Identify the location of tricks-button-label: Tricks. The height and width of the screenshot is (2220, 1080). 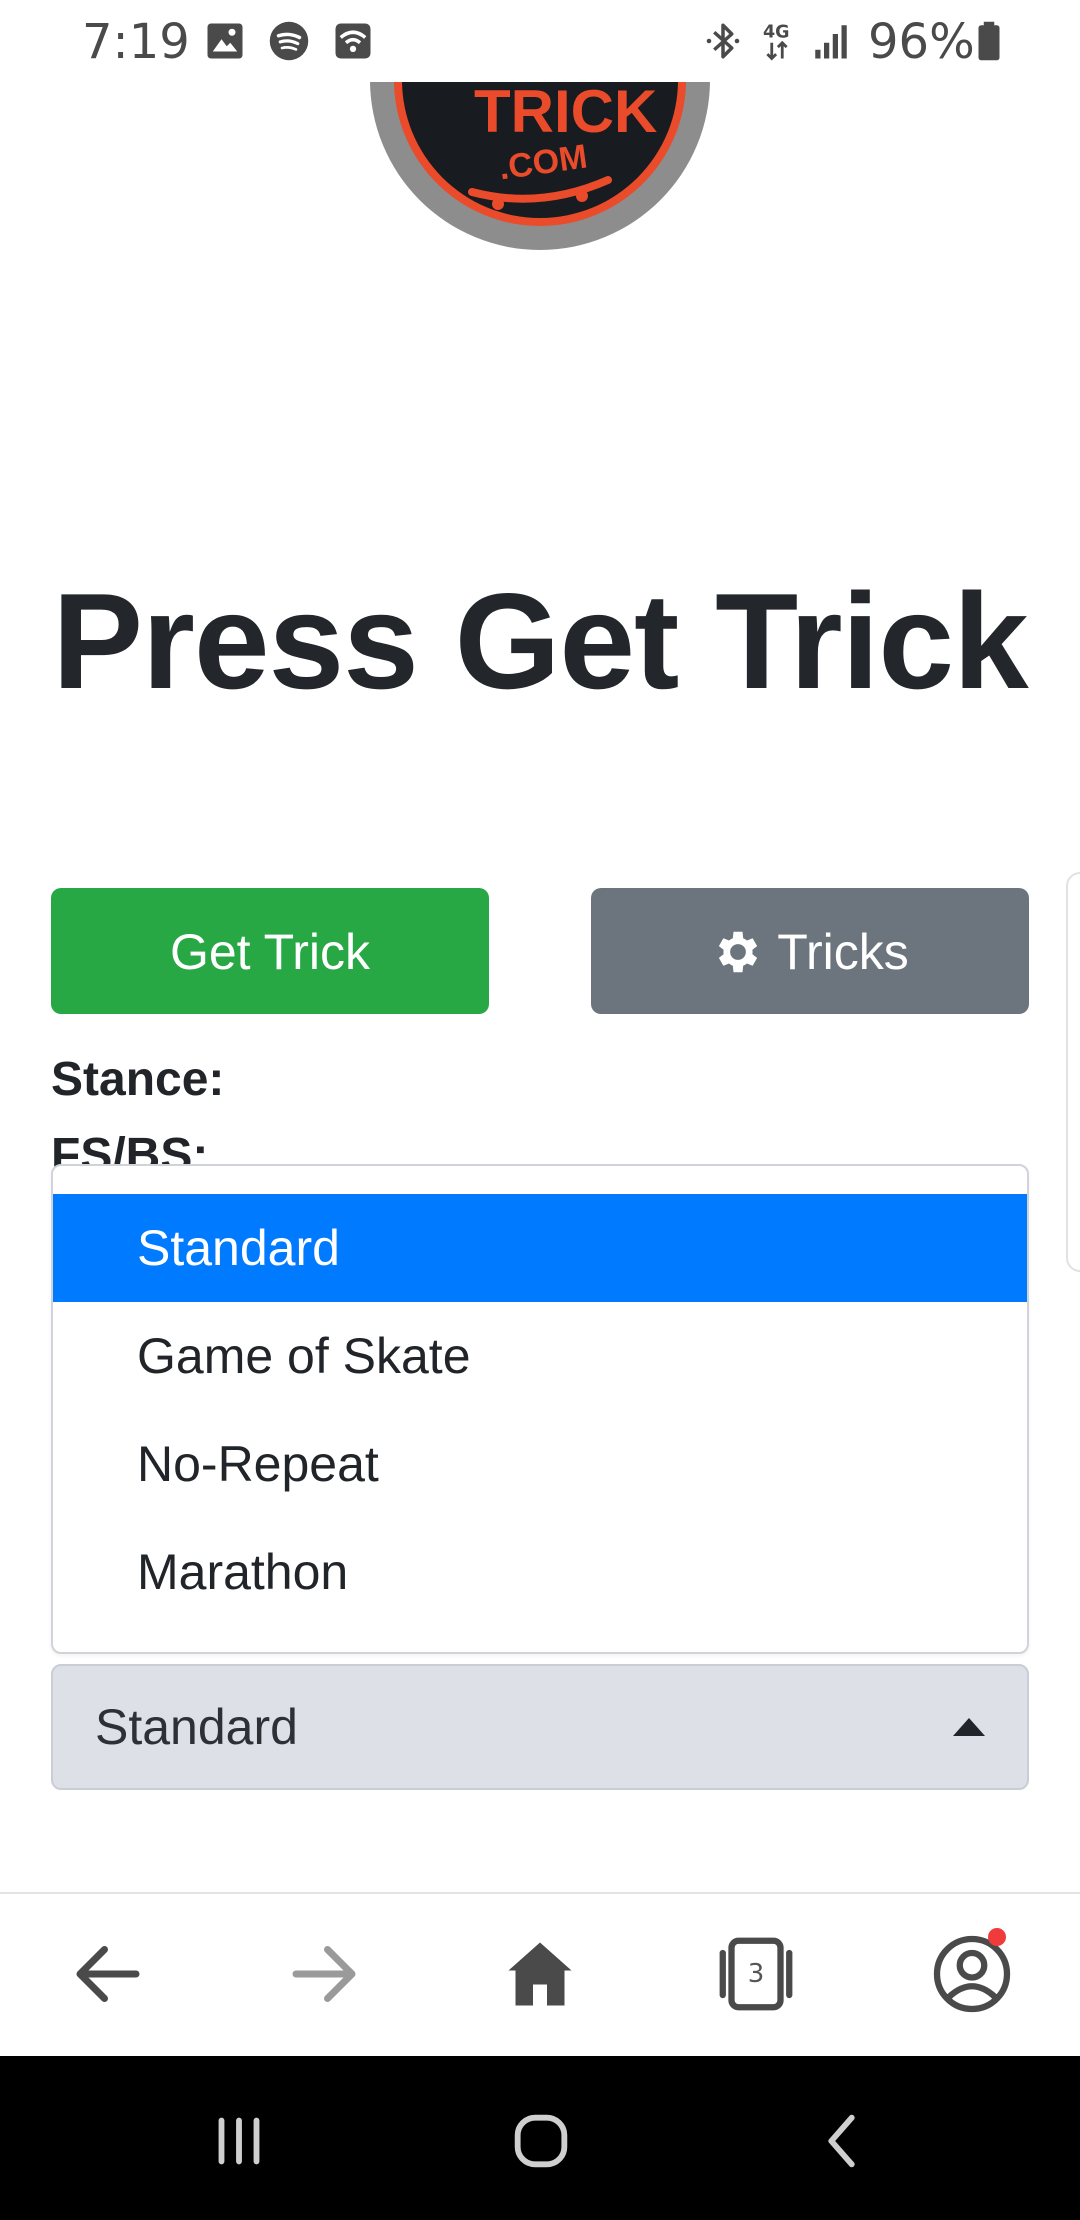
(843, 952).